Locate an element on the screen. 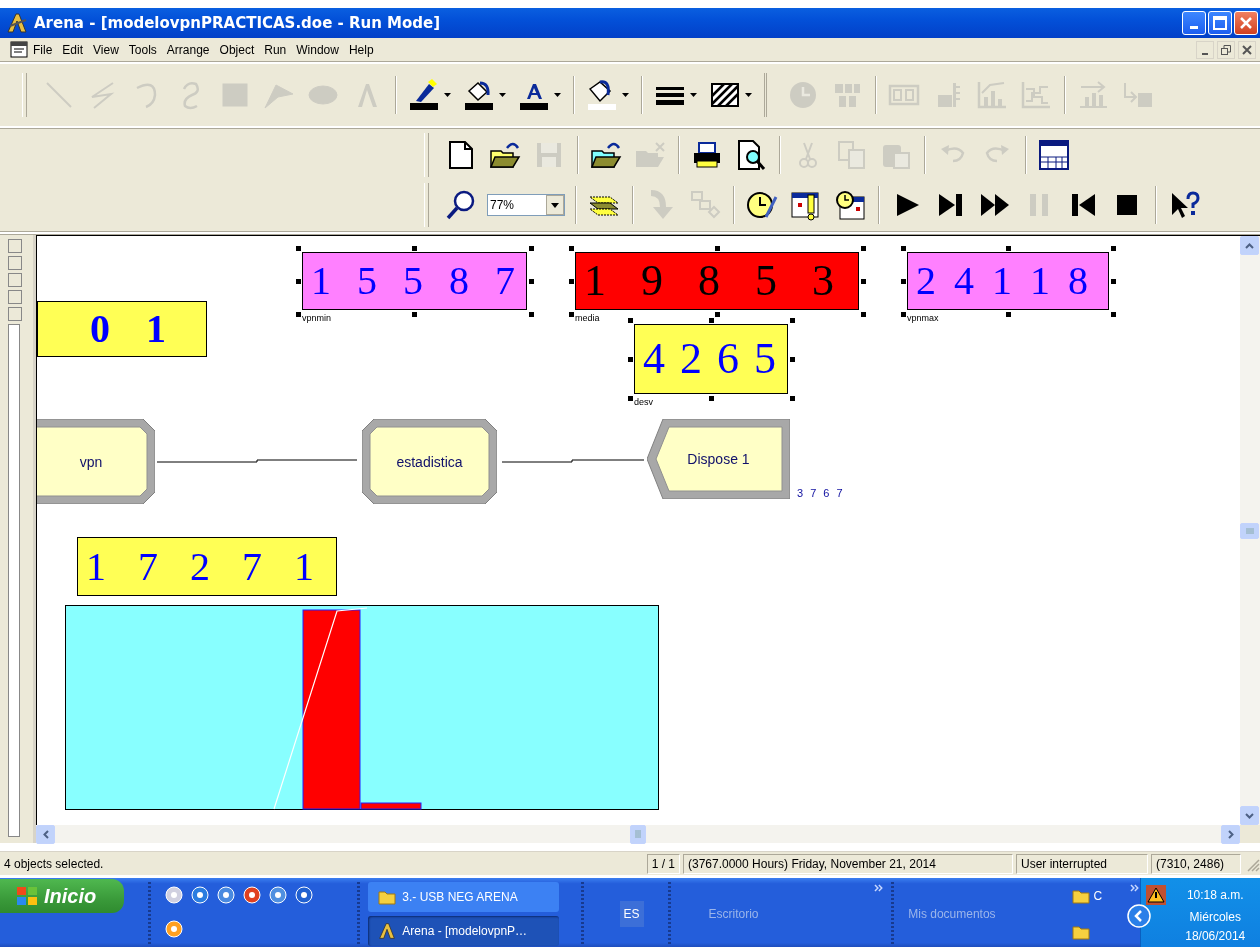  record-module: estadistica is located at coordinates (429, 461).